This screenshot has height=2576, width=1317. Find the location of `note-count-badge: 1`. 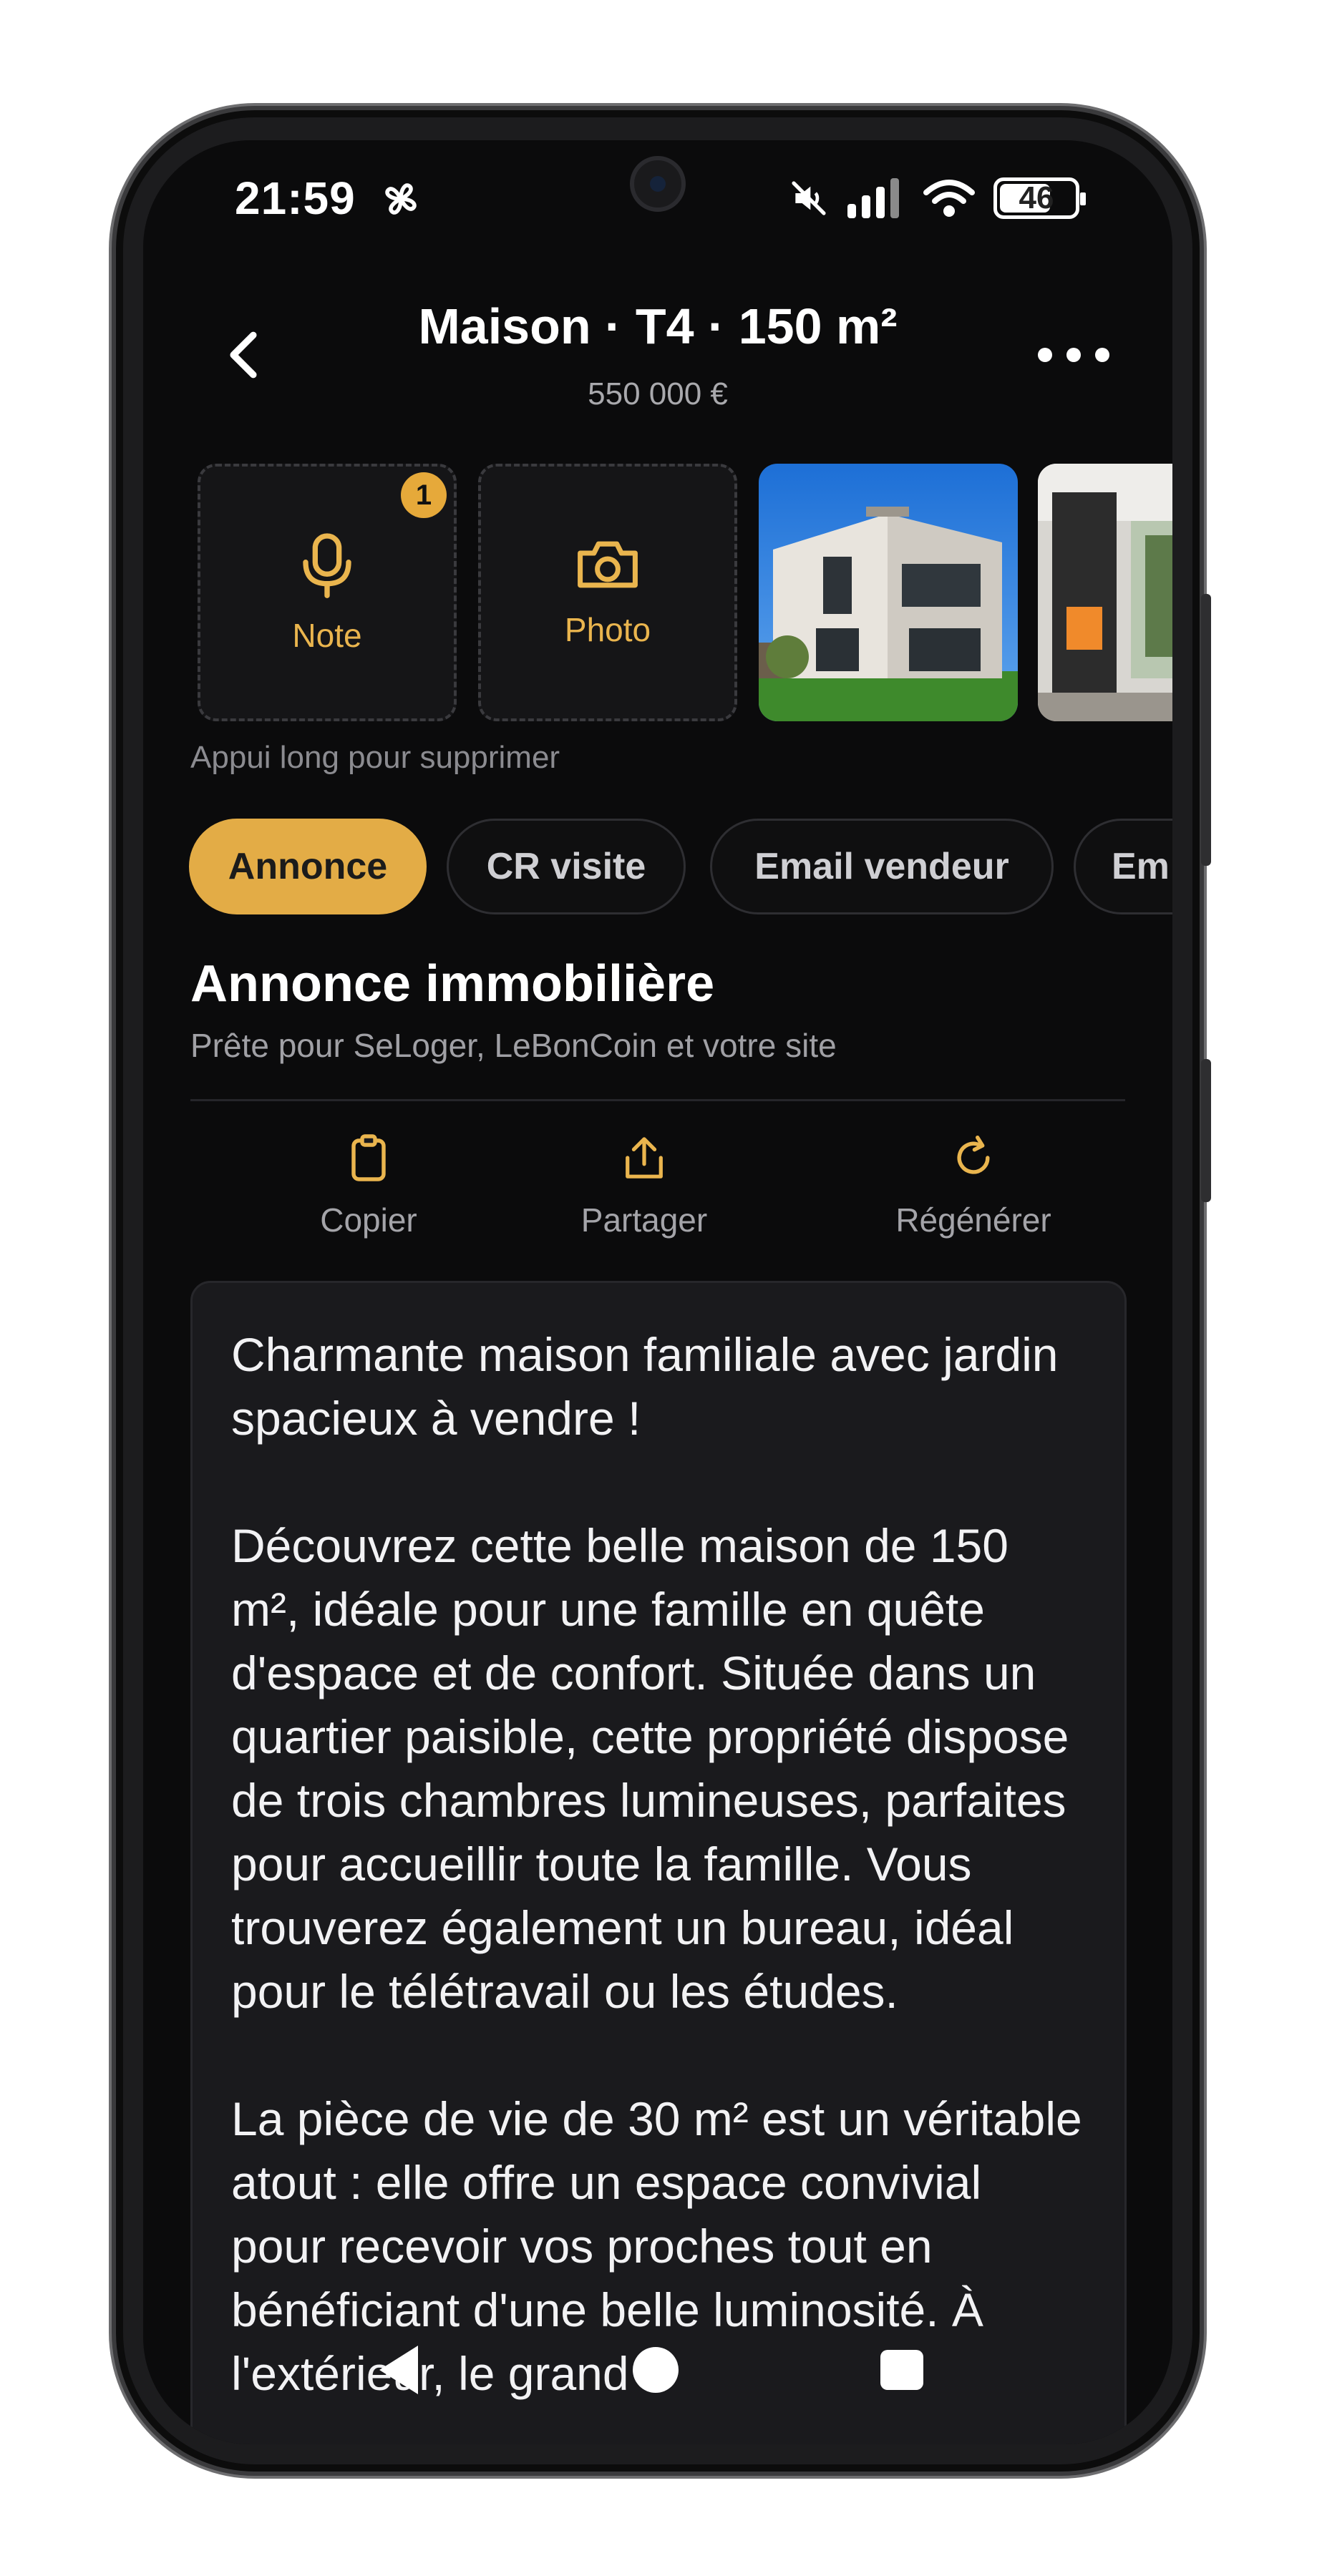

note-count-badge: 1 is located at coordinates (424, 495).